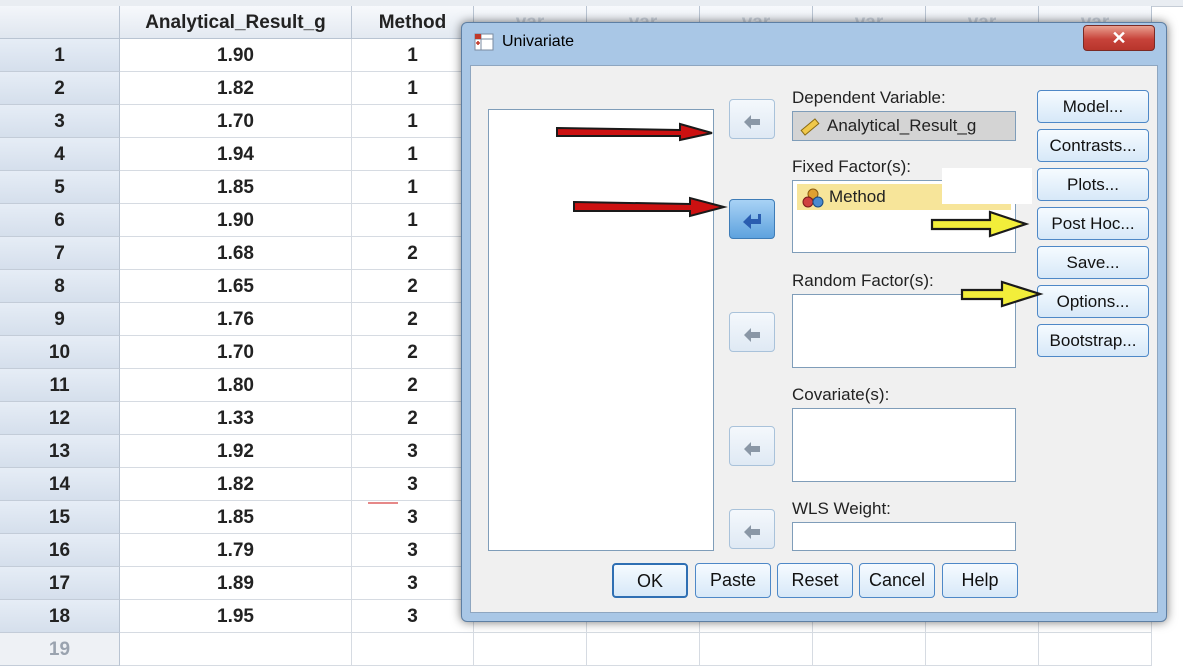 The image size is (1183, 666). I want to click on red-arrow-to-dependent, so click(634, 132).